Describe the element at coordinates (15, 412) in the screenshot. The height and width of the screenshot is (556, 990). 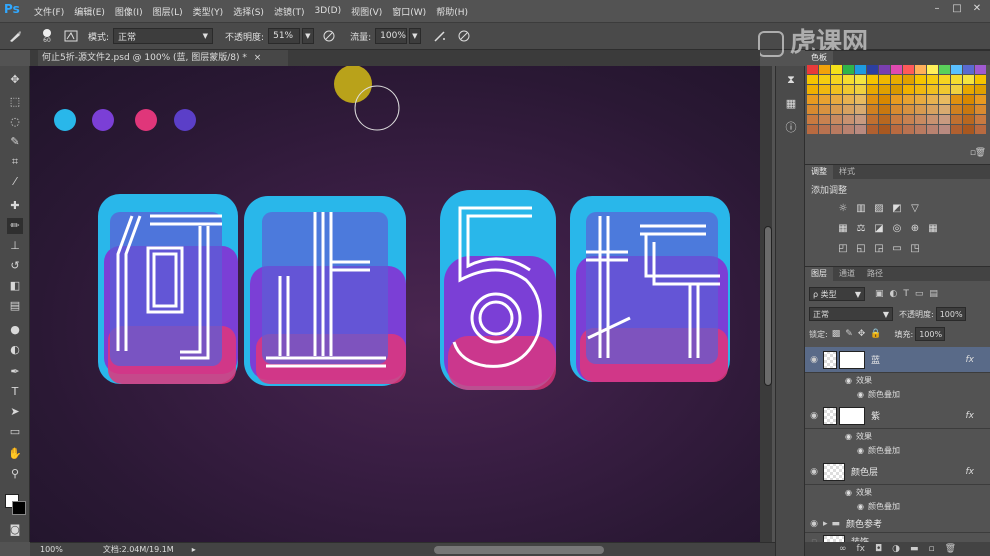
I see `path-select-tool-icon: ➤` at that location.